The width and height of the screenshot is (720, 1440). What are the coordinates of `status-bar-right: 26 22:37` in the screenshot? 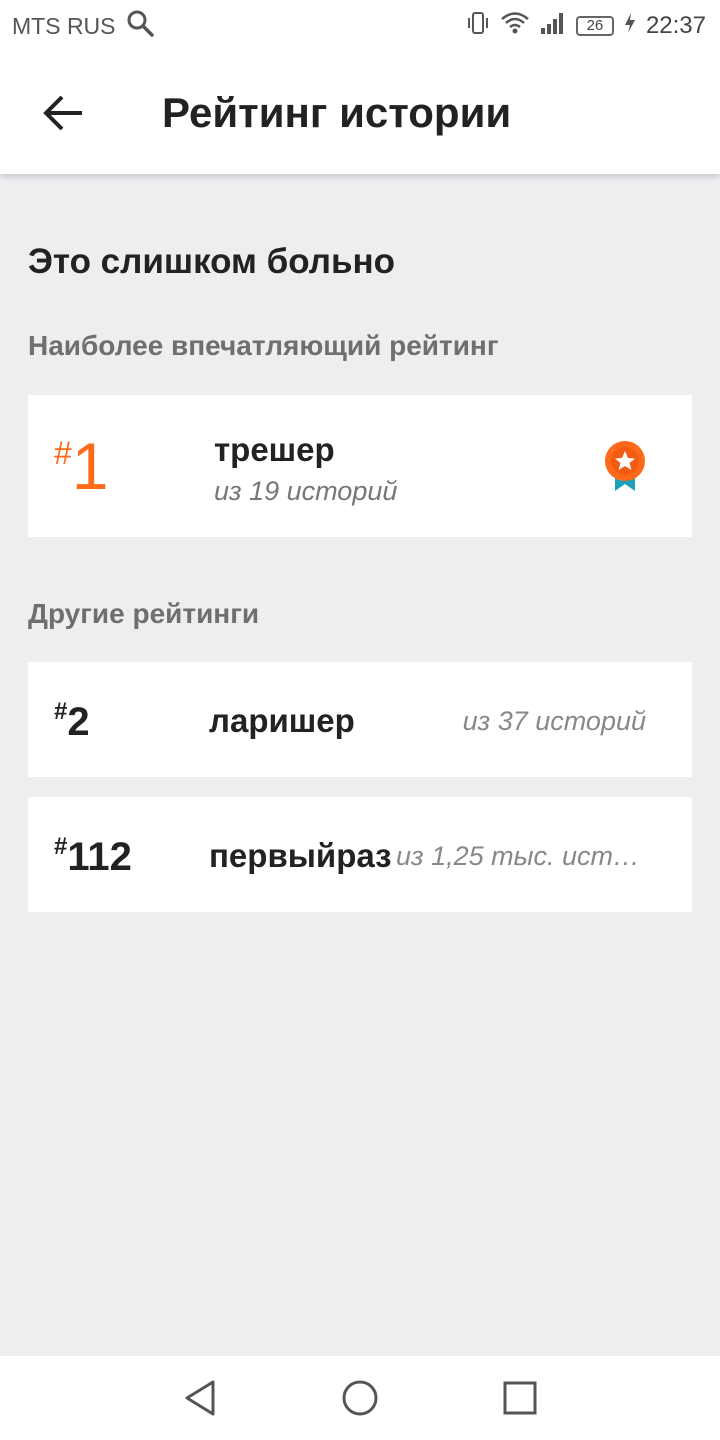 It's located at (586, 26).